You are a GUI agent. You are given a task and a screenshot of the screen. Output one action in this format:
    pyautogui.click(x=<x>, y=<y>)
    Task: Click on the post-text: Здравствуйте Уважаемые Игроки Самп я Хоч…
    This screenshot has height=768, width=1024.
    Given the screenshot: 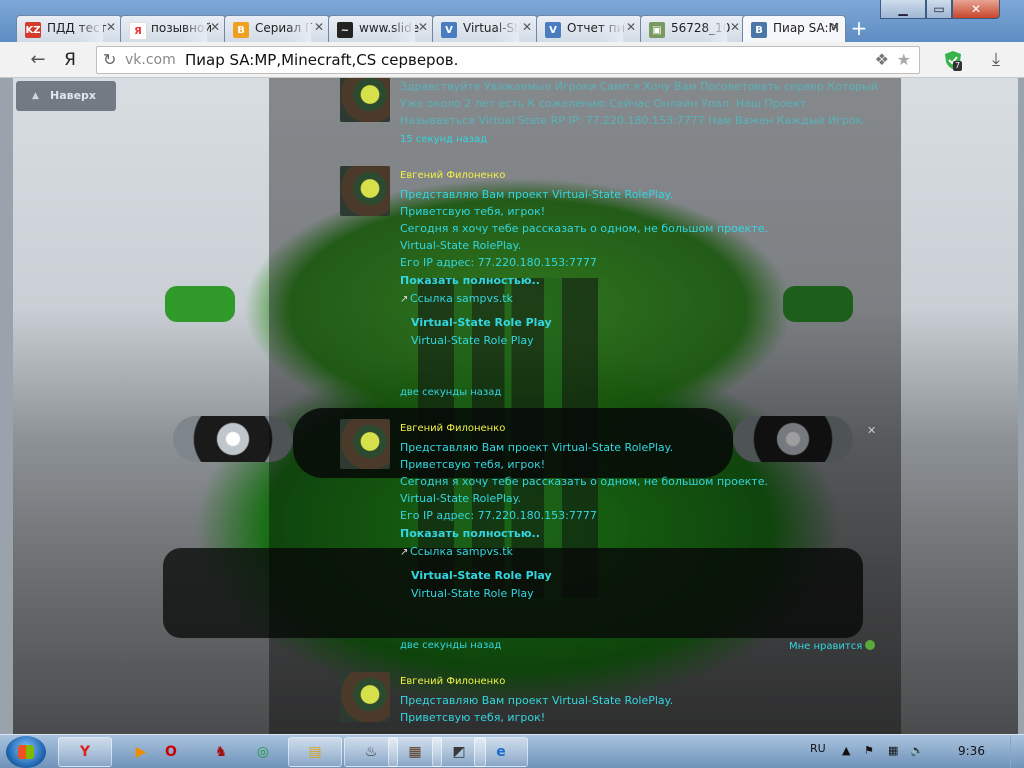 What is the action you would take?
    pyautogui.click(x=639, y=103)
    